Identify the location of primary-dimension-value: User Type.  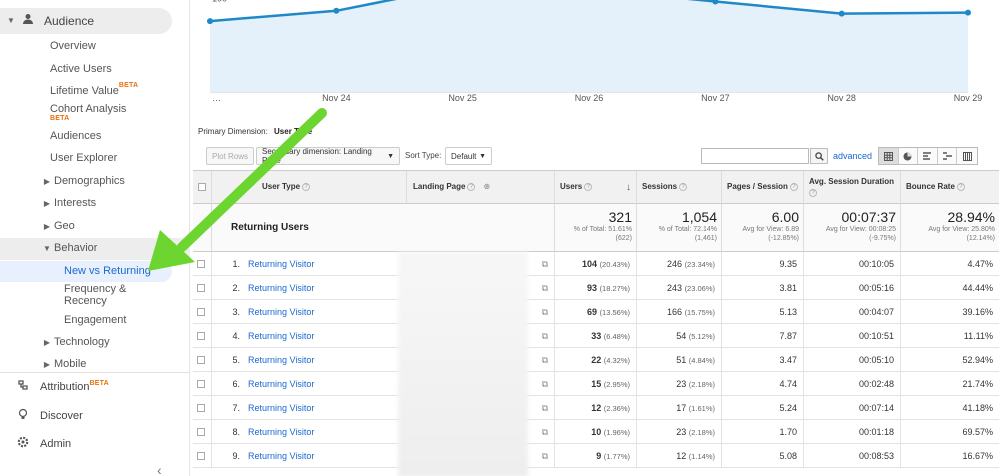
(293, 131).